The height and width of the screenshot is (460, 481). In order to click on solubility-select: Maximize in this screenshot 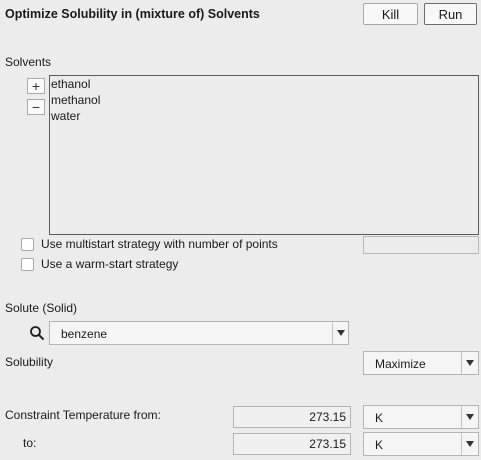, I will do `click(421, 363)`.